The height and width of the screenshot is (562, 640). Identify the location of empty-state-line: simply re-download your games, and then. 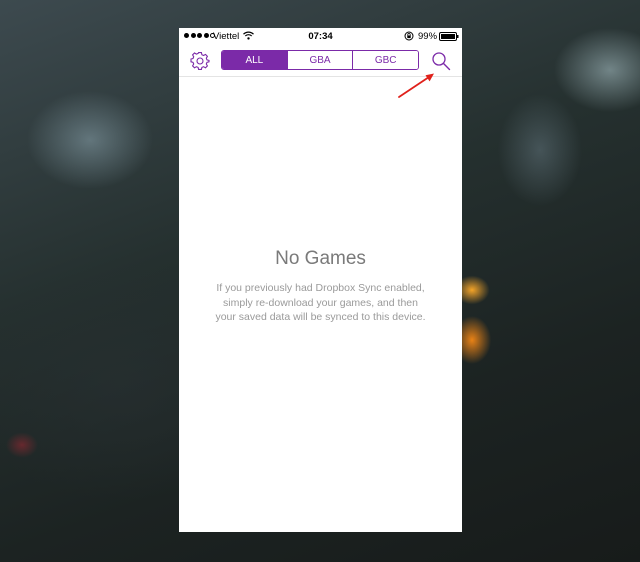
(320, 302).